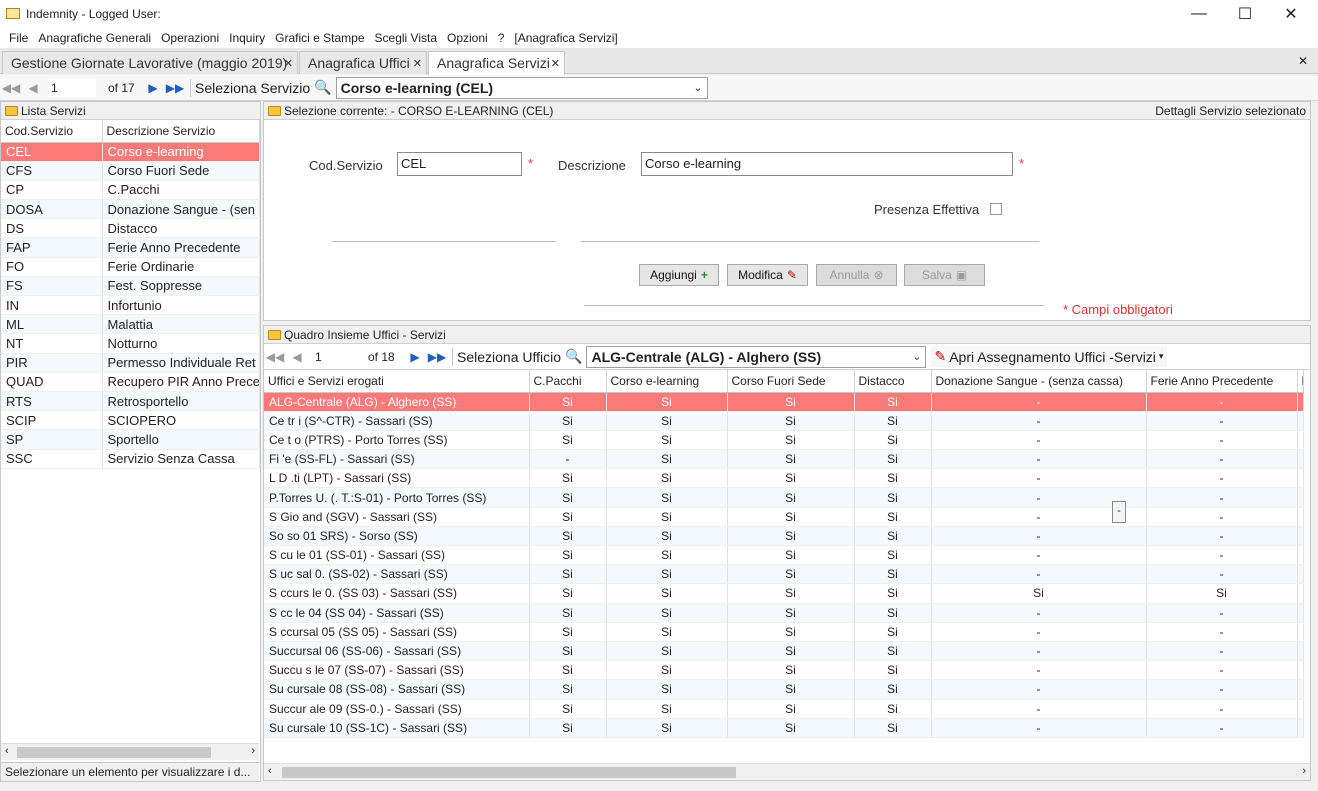  Describe the element at coordinates (459, 164) in the screenshot. I see `cod-input: CEL` at that location.